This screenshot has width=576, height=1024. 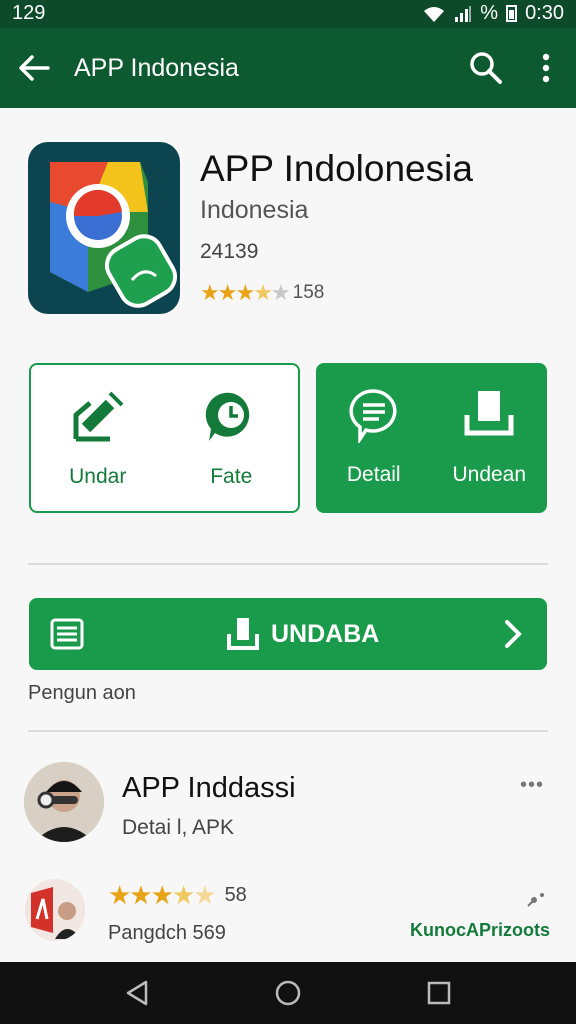 I want to click on more-vert-icon, so click(x=546, y=68).